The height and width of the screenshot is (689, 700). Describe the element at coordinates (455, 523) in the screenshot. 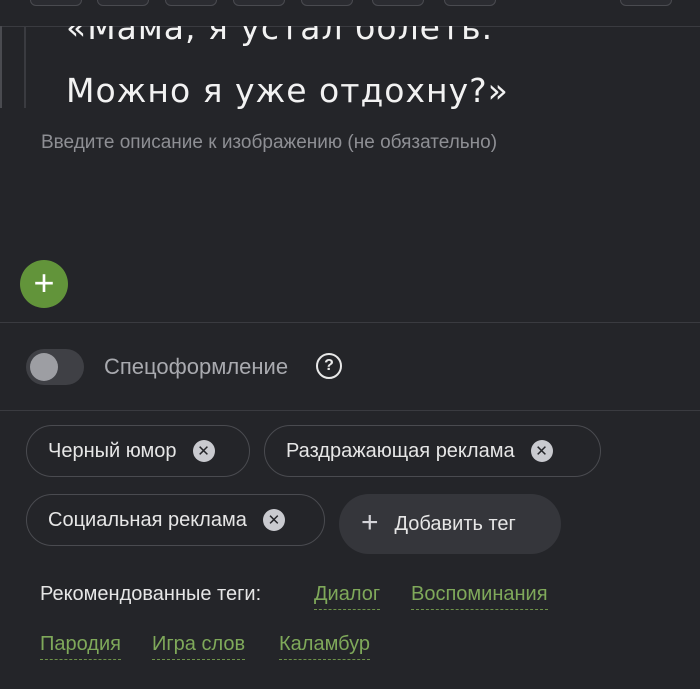

I see `add-tag-label: Добавить тег` at that location.